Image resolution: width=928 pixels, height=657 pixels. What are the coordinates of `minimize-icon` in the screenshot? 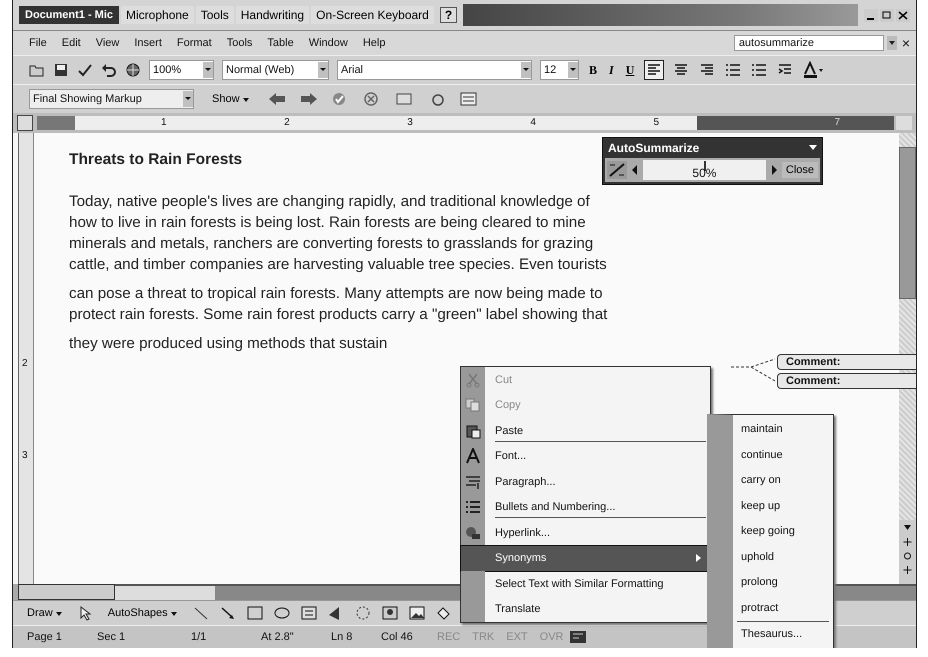 It's located at (871, 15).